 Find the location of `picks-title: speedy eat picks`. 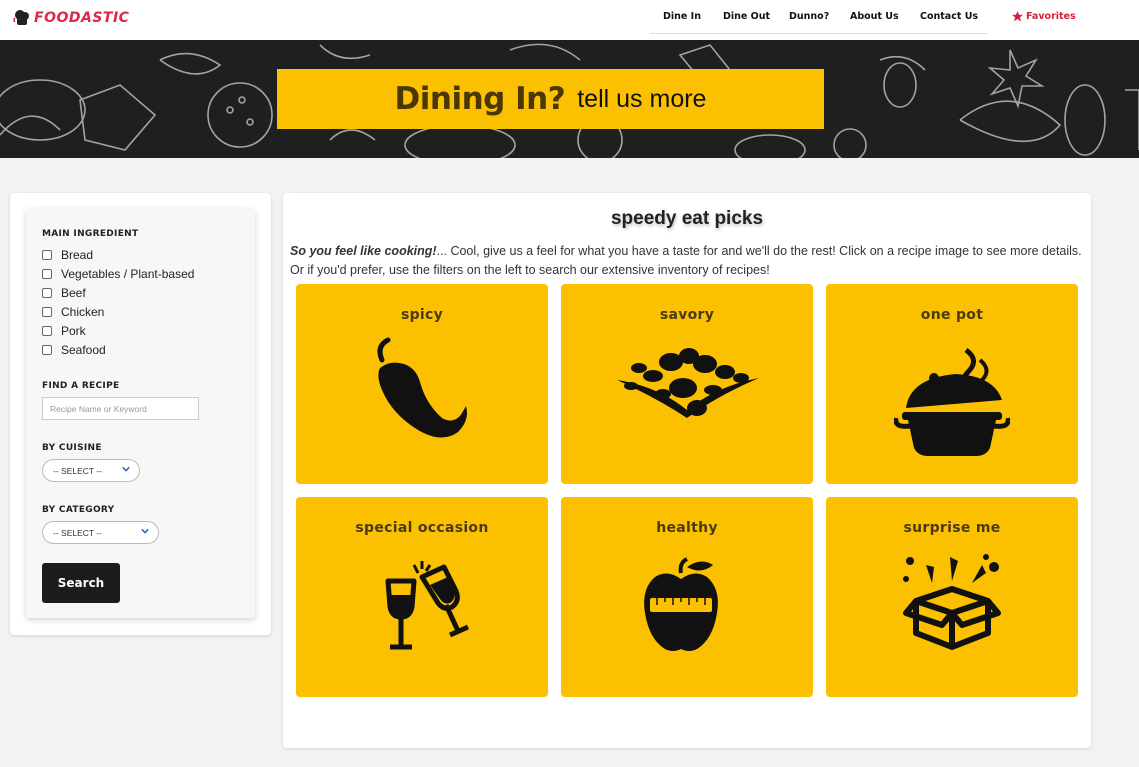

picks-title: speedy eat picks is located at coordinates (687, 218).